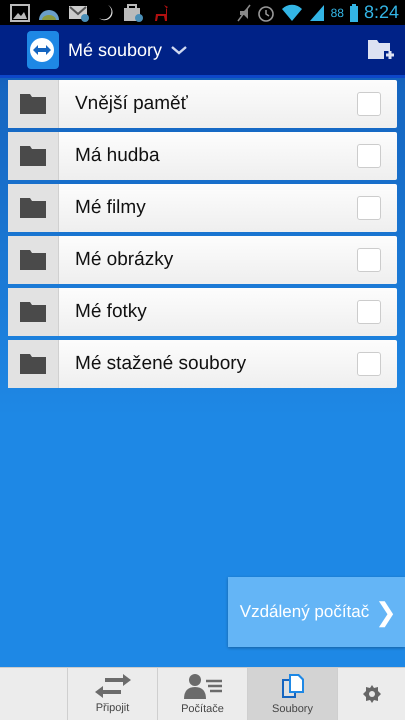 The image size is (405, 720). Describe the element at coordinates (133, 12) in the screenshot. I see `bag-icon` at that location.